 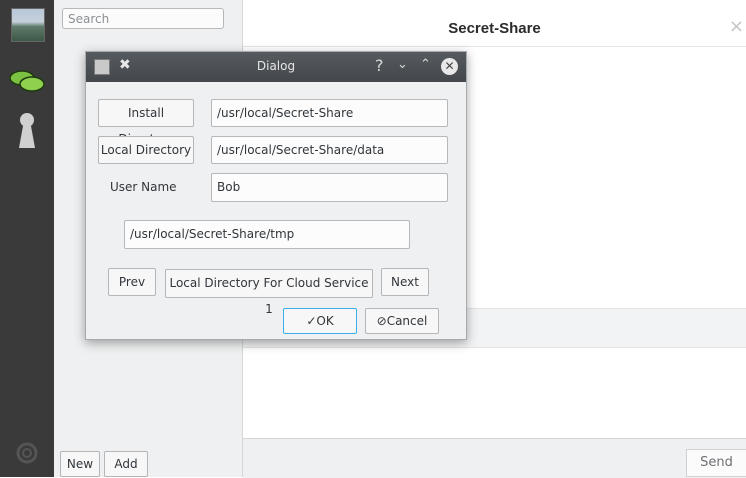 I want to click on local-directory-button: Local Directory, so click(x=146, y=150).